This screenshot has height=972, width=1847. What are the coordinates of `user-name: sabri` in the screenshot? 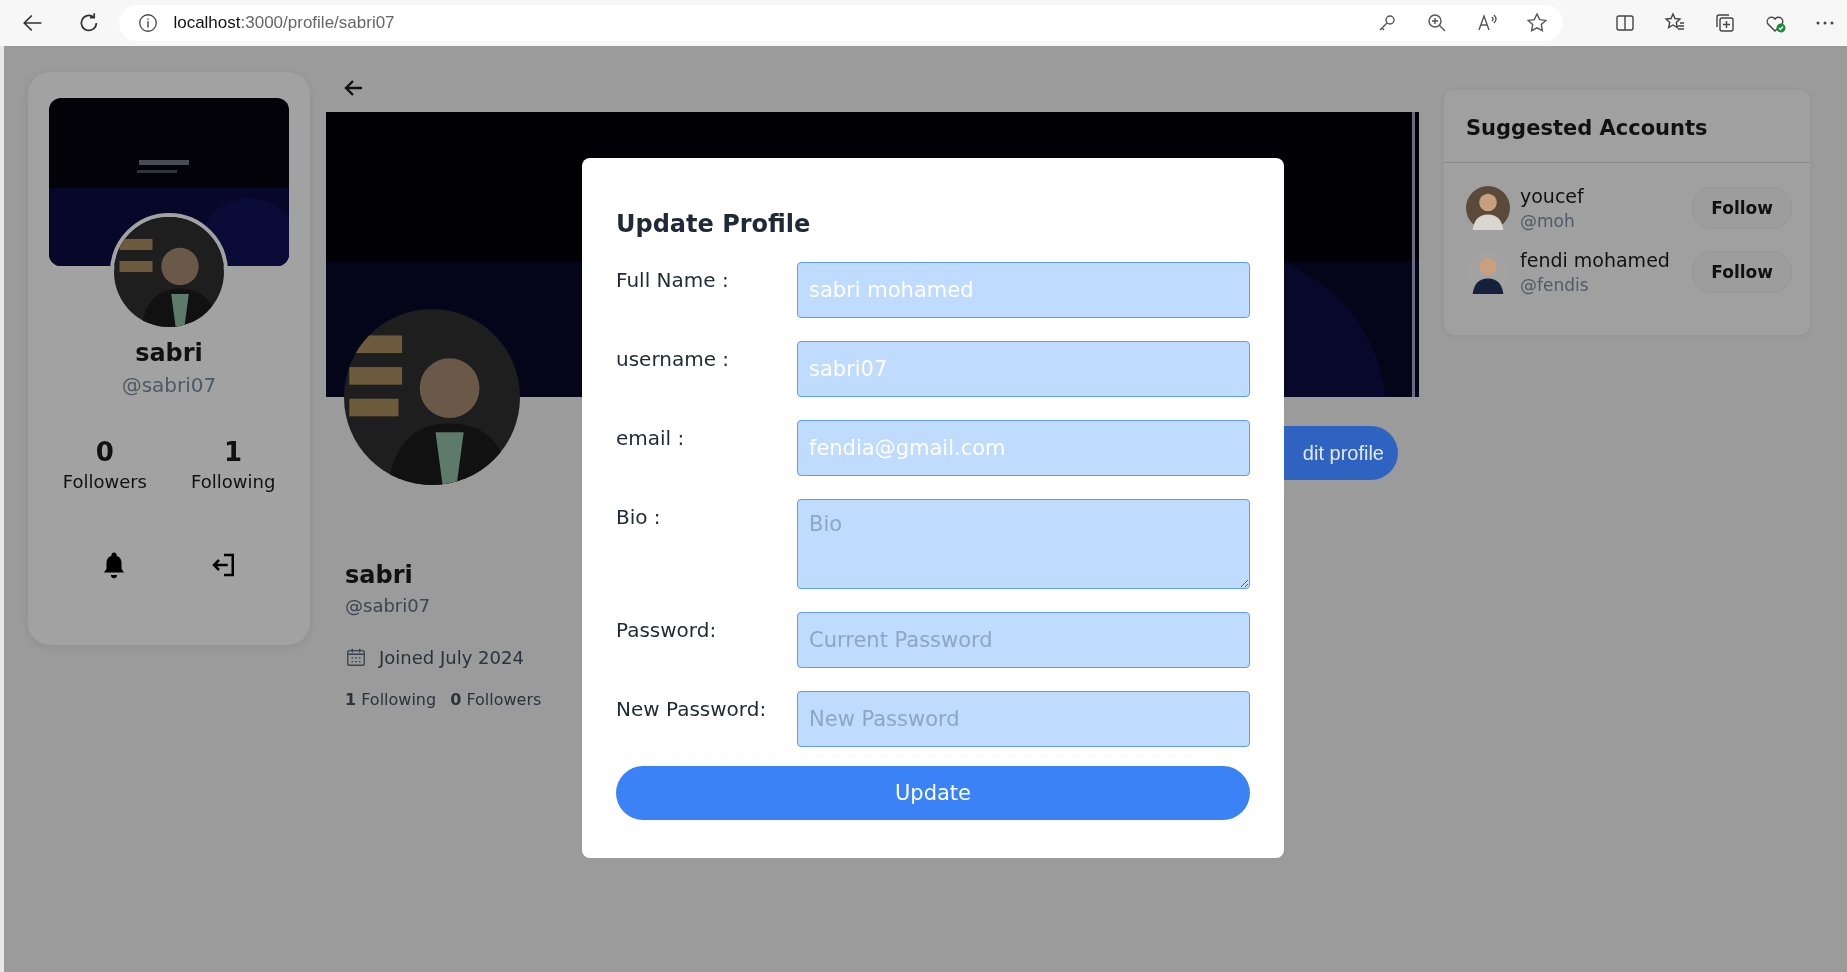 It's located at (169, 353).